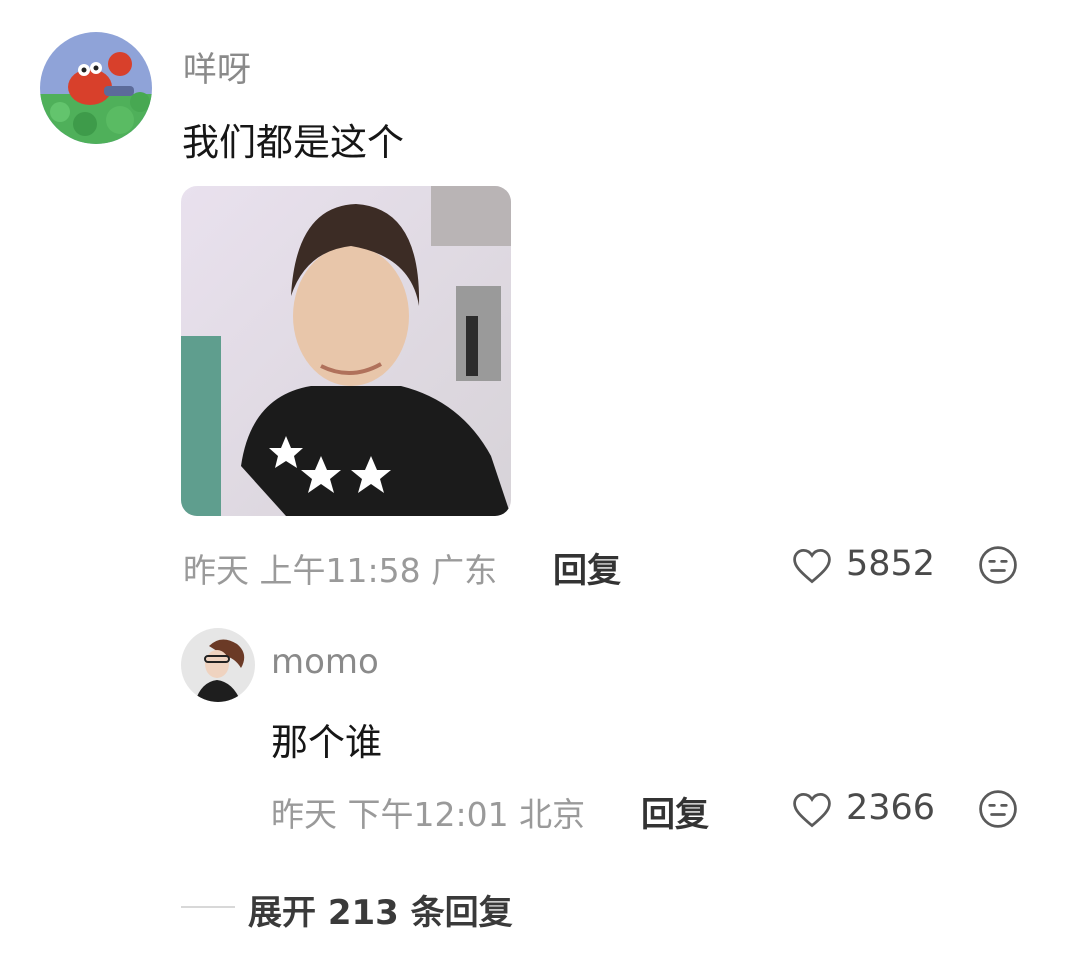 Image resolution: width=1079 pixels, height=966 pixels. I want to click on expand-replies-button: 展开 213 条回复, so click(380, 909).